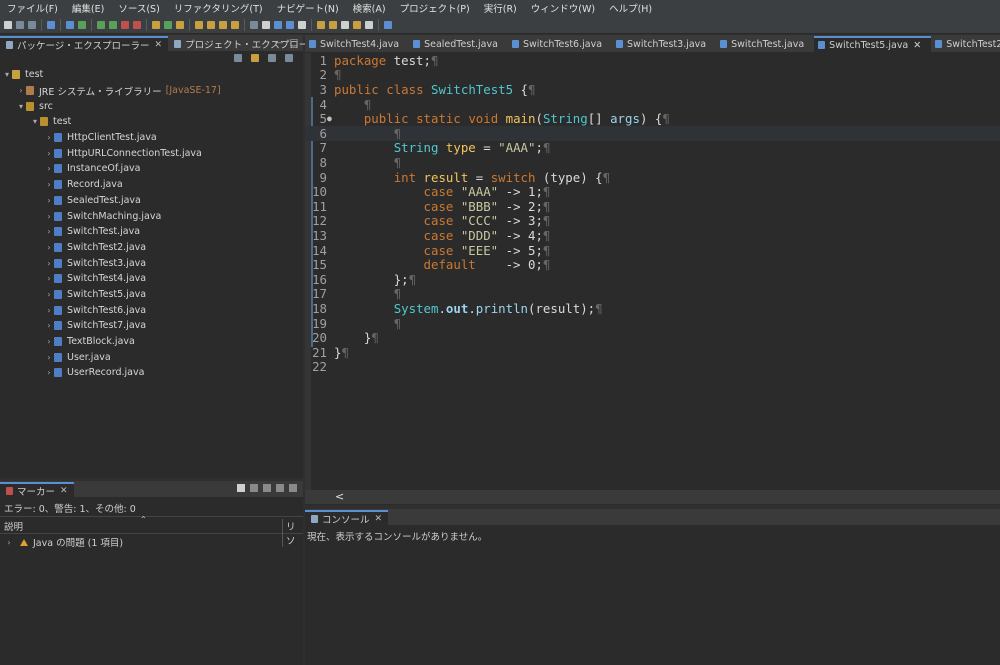 This screenshot has width=1000, height=665. Describe the element at coordinates (238, 58) in the screenshot. I see `collapse-all-icon` at that location.